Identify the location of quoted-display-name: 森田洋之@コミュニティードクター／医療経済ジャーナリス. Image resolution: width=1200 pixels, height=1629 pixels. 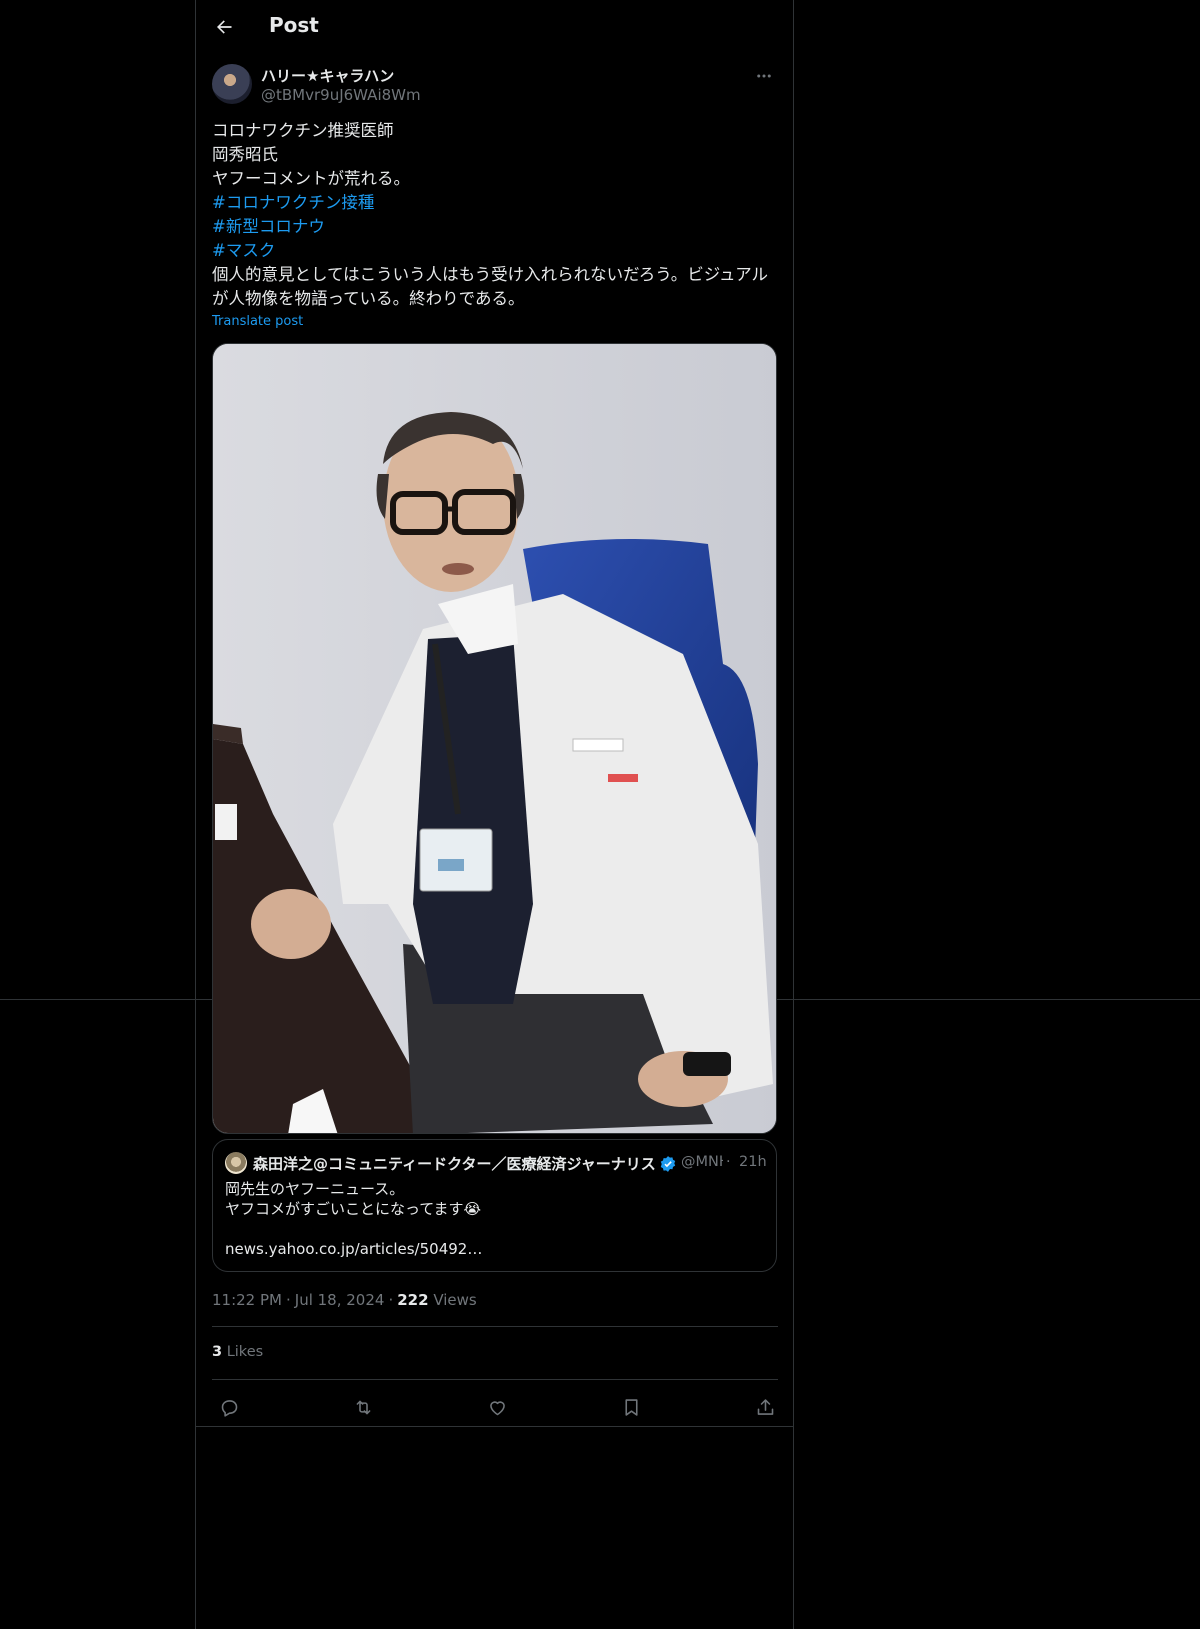
(454, 1164).